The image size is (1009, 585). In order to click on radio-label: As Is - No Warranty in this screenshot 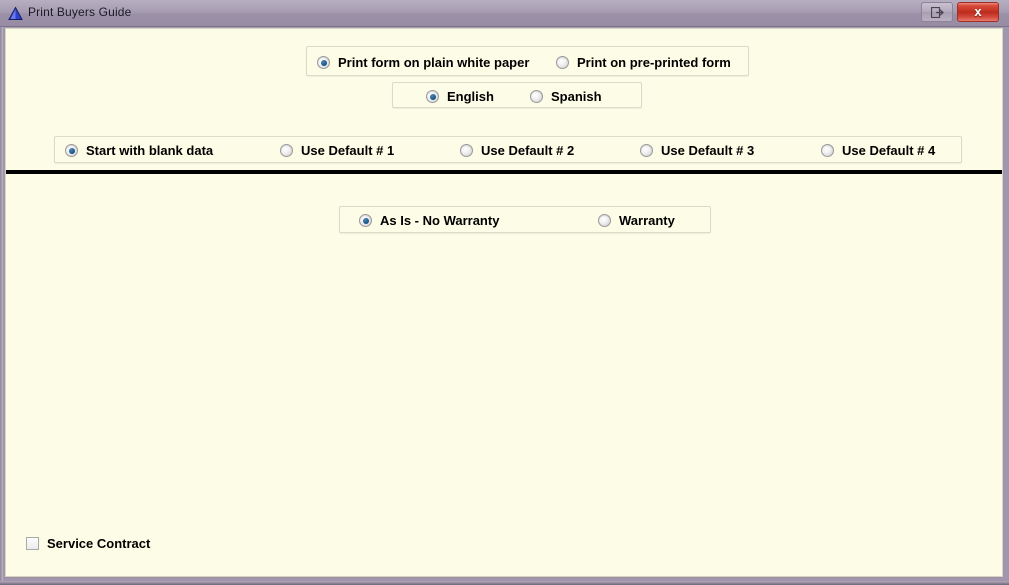, I will do `click(440, 220)`.